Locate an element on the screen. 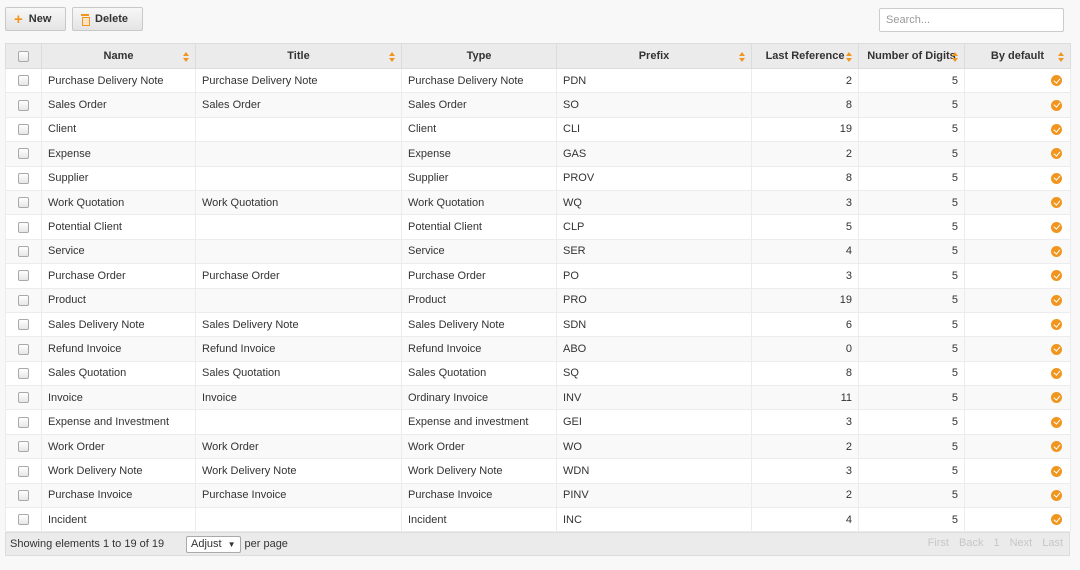 The width and height of the screenshot is (1080, 570). back-page-link: Back is located at coordinates (971, 543).